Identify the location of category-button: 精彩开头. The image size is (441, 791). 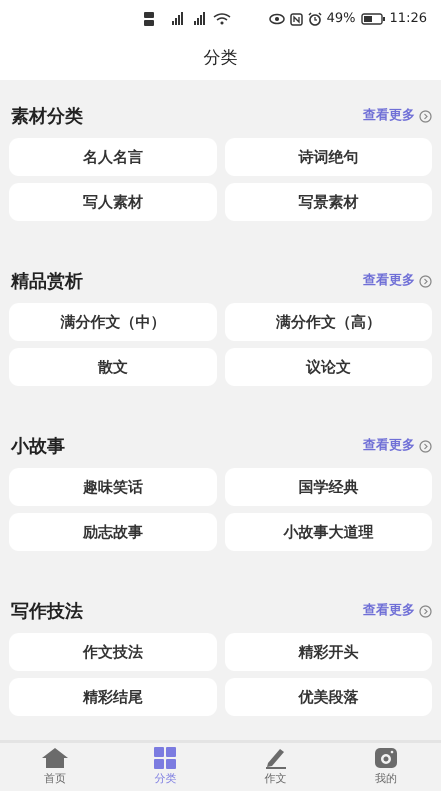
(328, 652).